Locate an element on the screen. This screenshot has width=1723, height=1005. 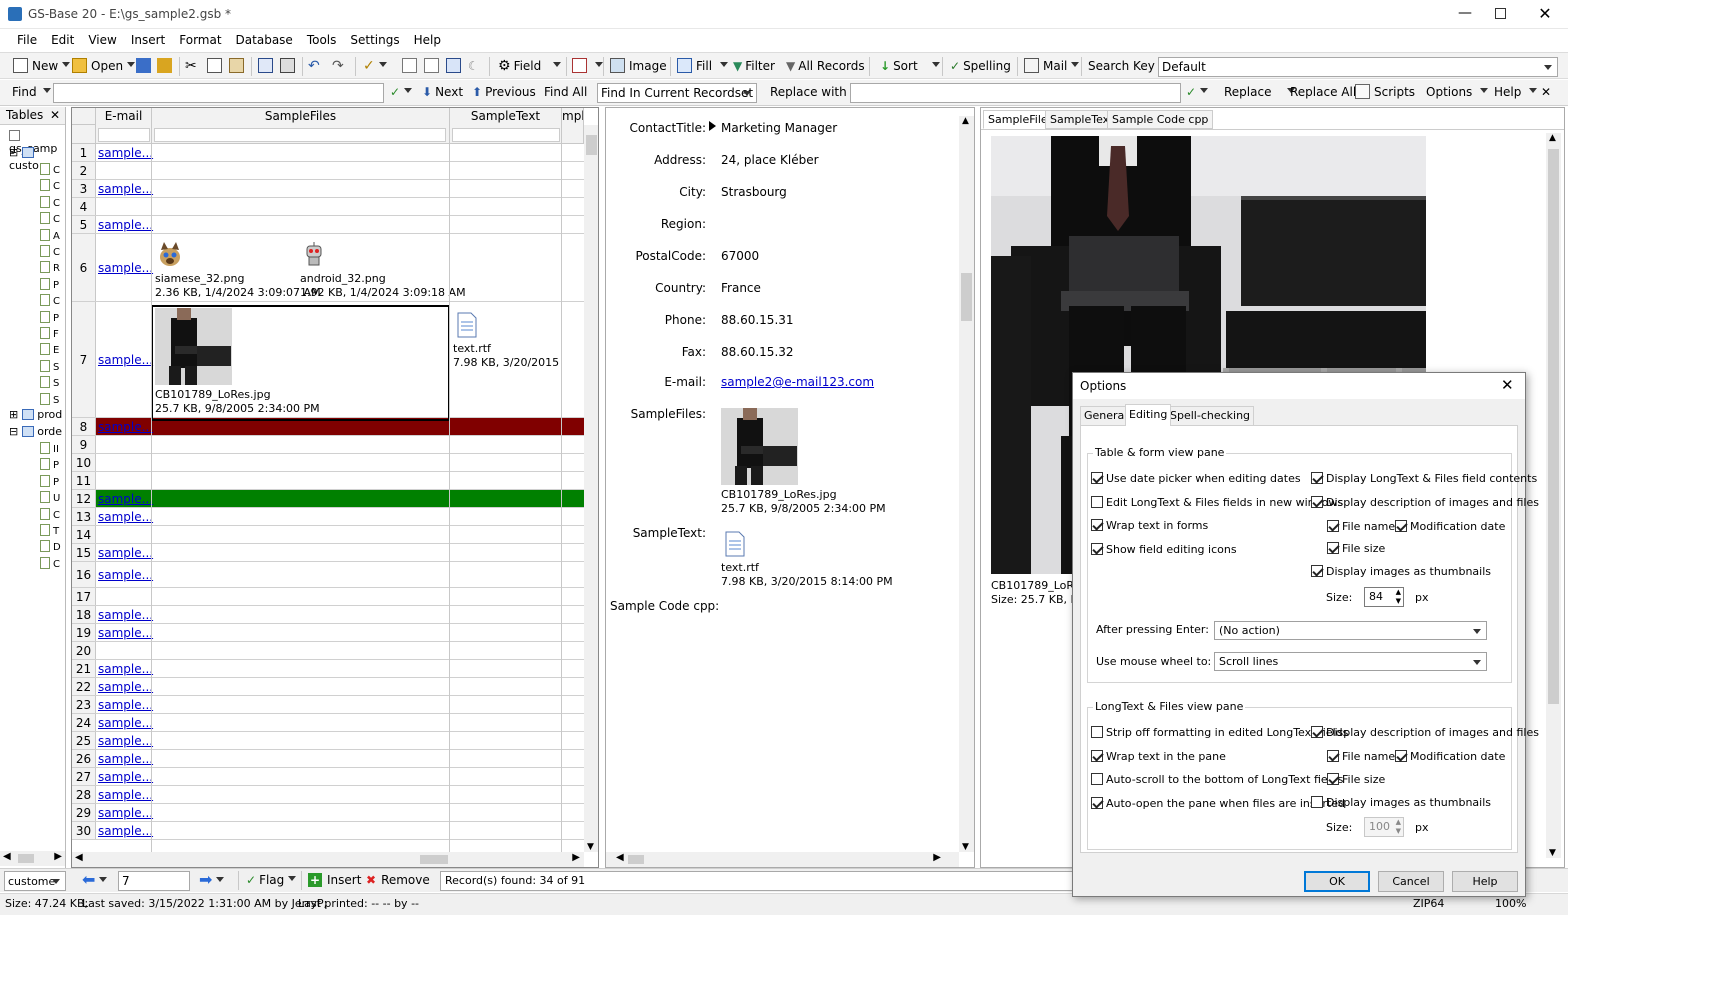
dialog-tab-spell-checking: Spell-checking is located at coordinates (1210, 415).